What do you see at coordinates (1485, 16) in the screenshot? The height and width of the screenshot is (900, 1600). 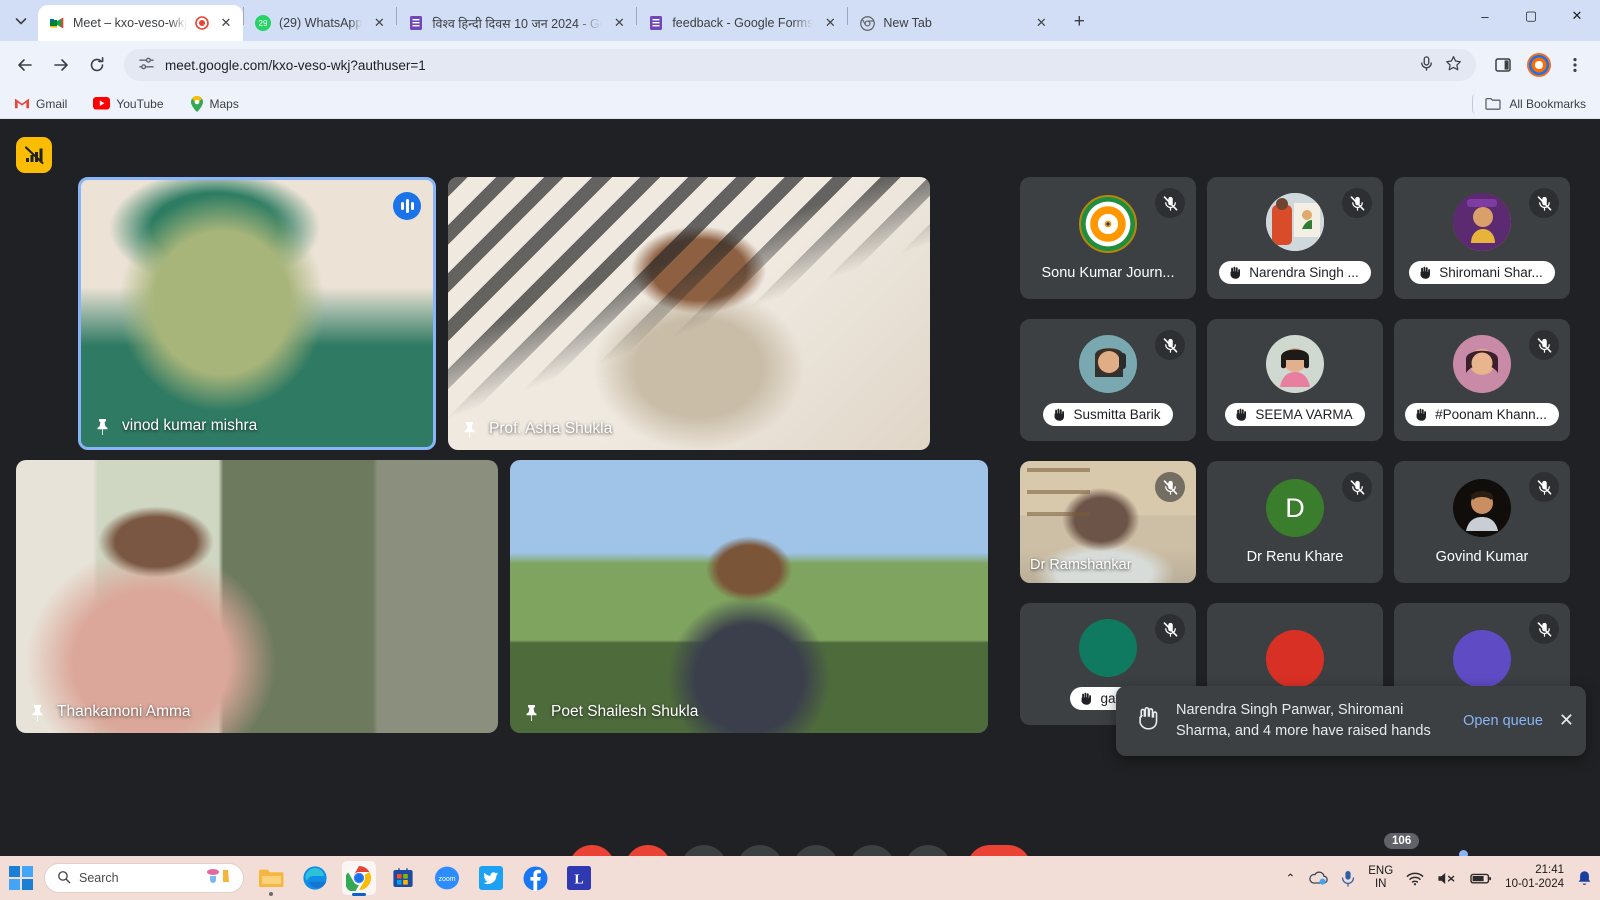 I see `minimize-button: –` at bounding box center [1485, 16].